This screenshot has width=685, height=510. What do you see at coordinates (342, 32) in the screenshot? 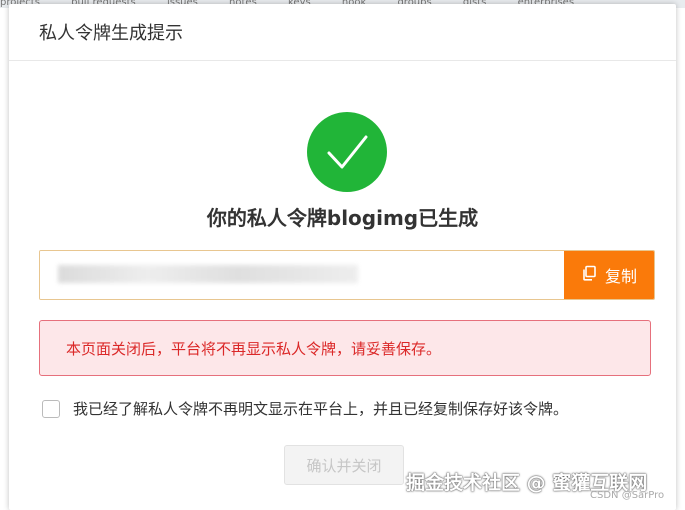
I see `dialog-header: 私人令牌生成提示` at bounding box center [342, 32].